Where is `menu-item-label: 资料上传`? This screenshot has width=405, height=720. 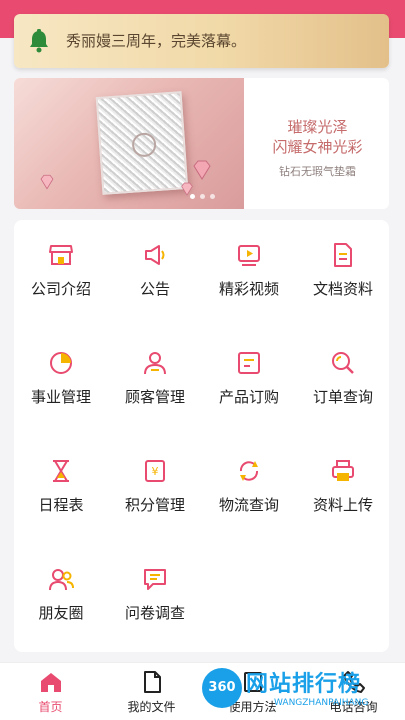
menu-item-label: 资料上传 is located at coordinates (342, 505).